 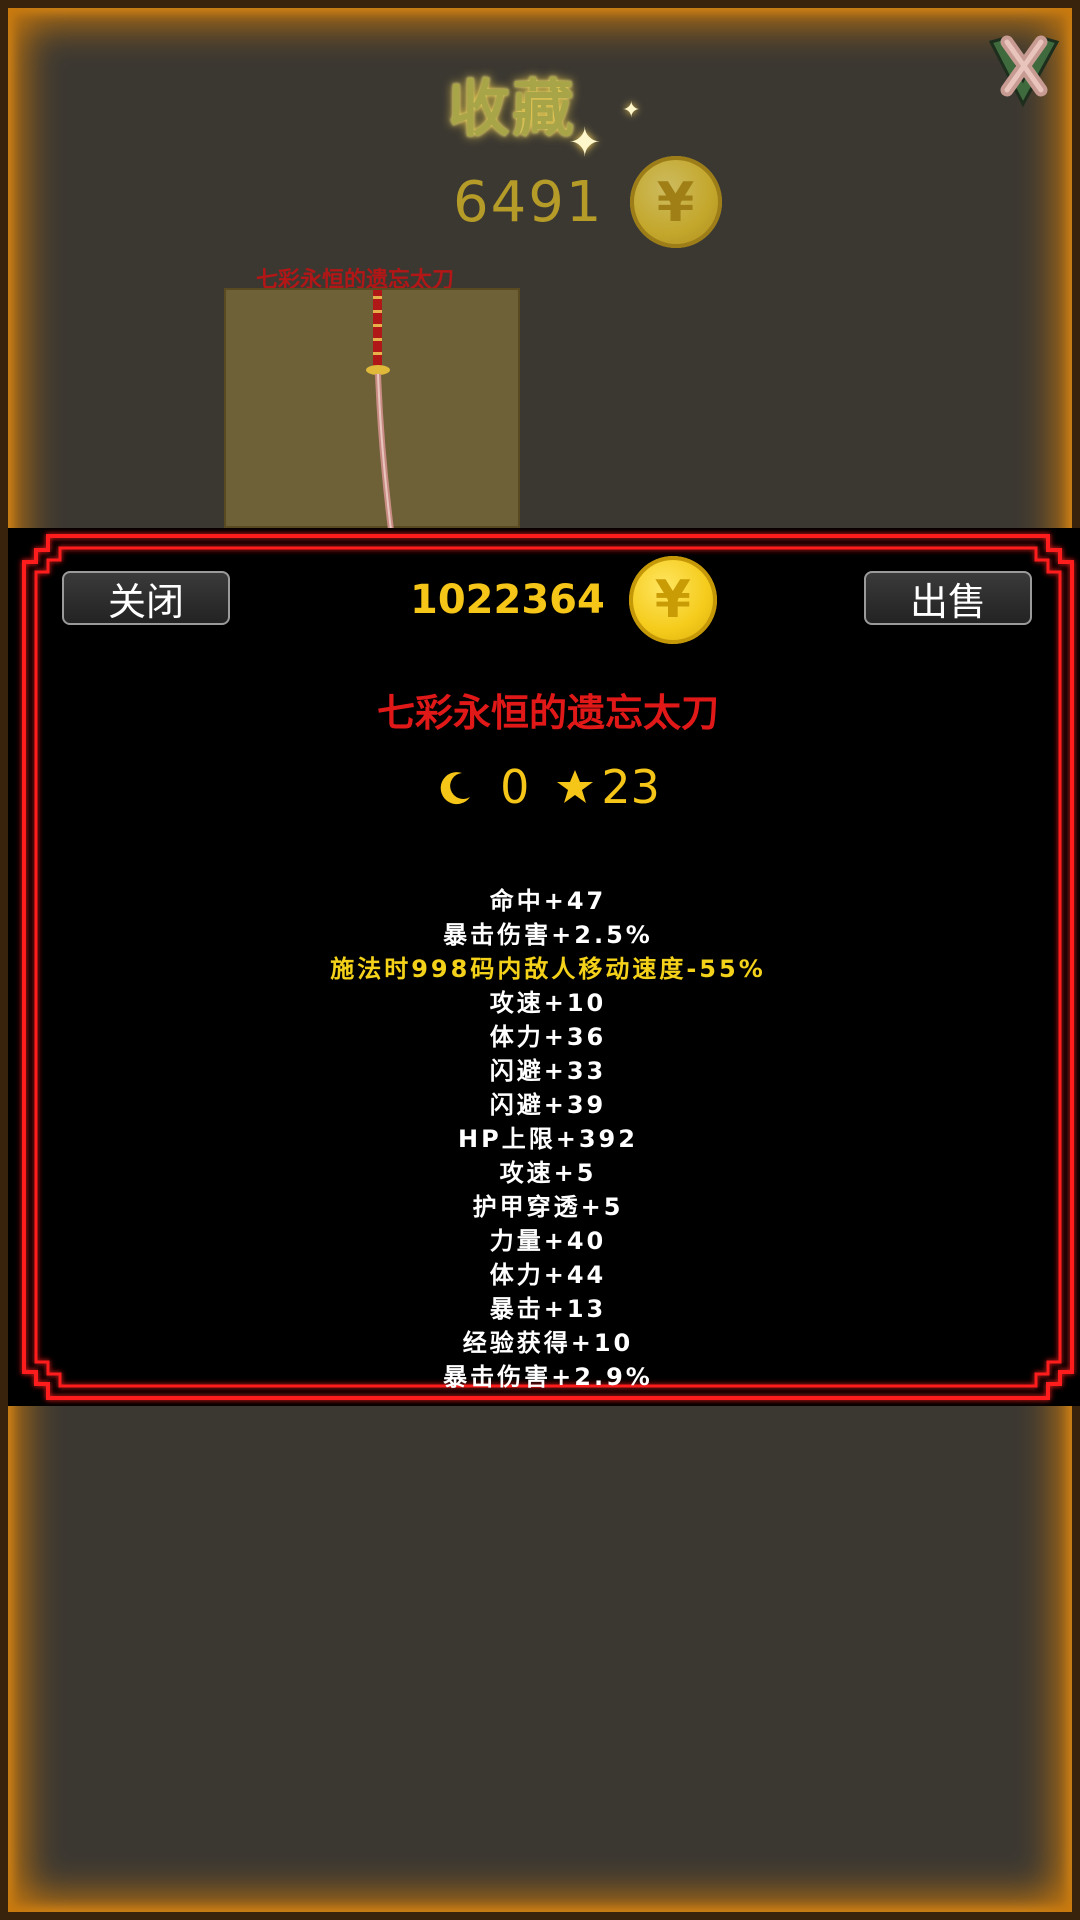 What do you see at coordinates (548, 1173) in the screenshot?
I see `stat-line: 攻速+5` at bounding box center [548, 1173].